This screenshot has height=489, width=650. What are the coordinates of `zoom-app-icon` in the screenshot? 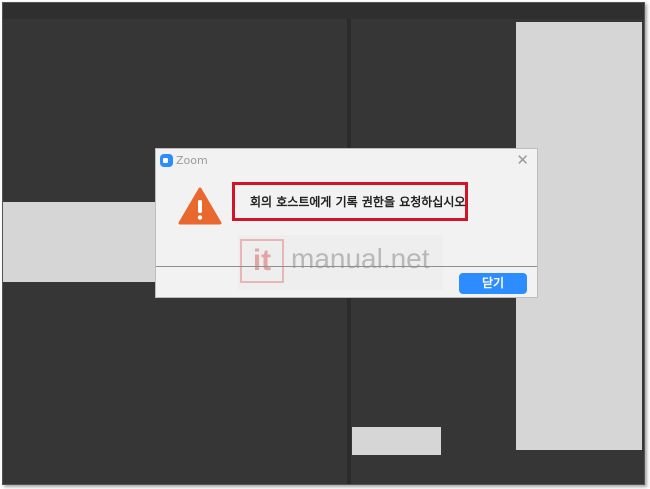 It's located at (166, 160).